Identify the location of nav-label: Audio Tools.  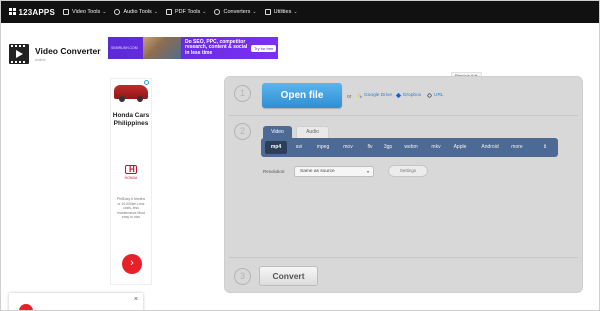
(137, 12).